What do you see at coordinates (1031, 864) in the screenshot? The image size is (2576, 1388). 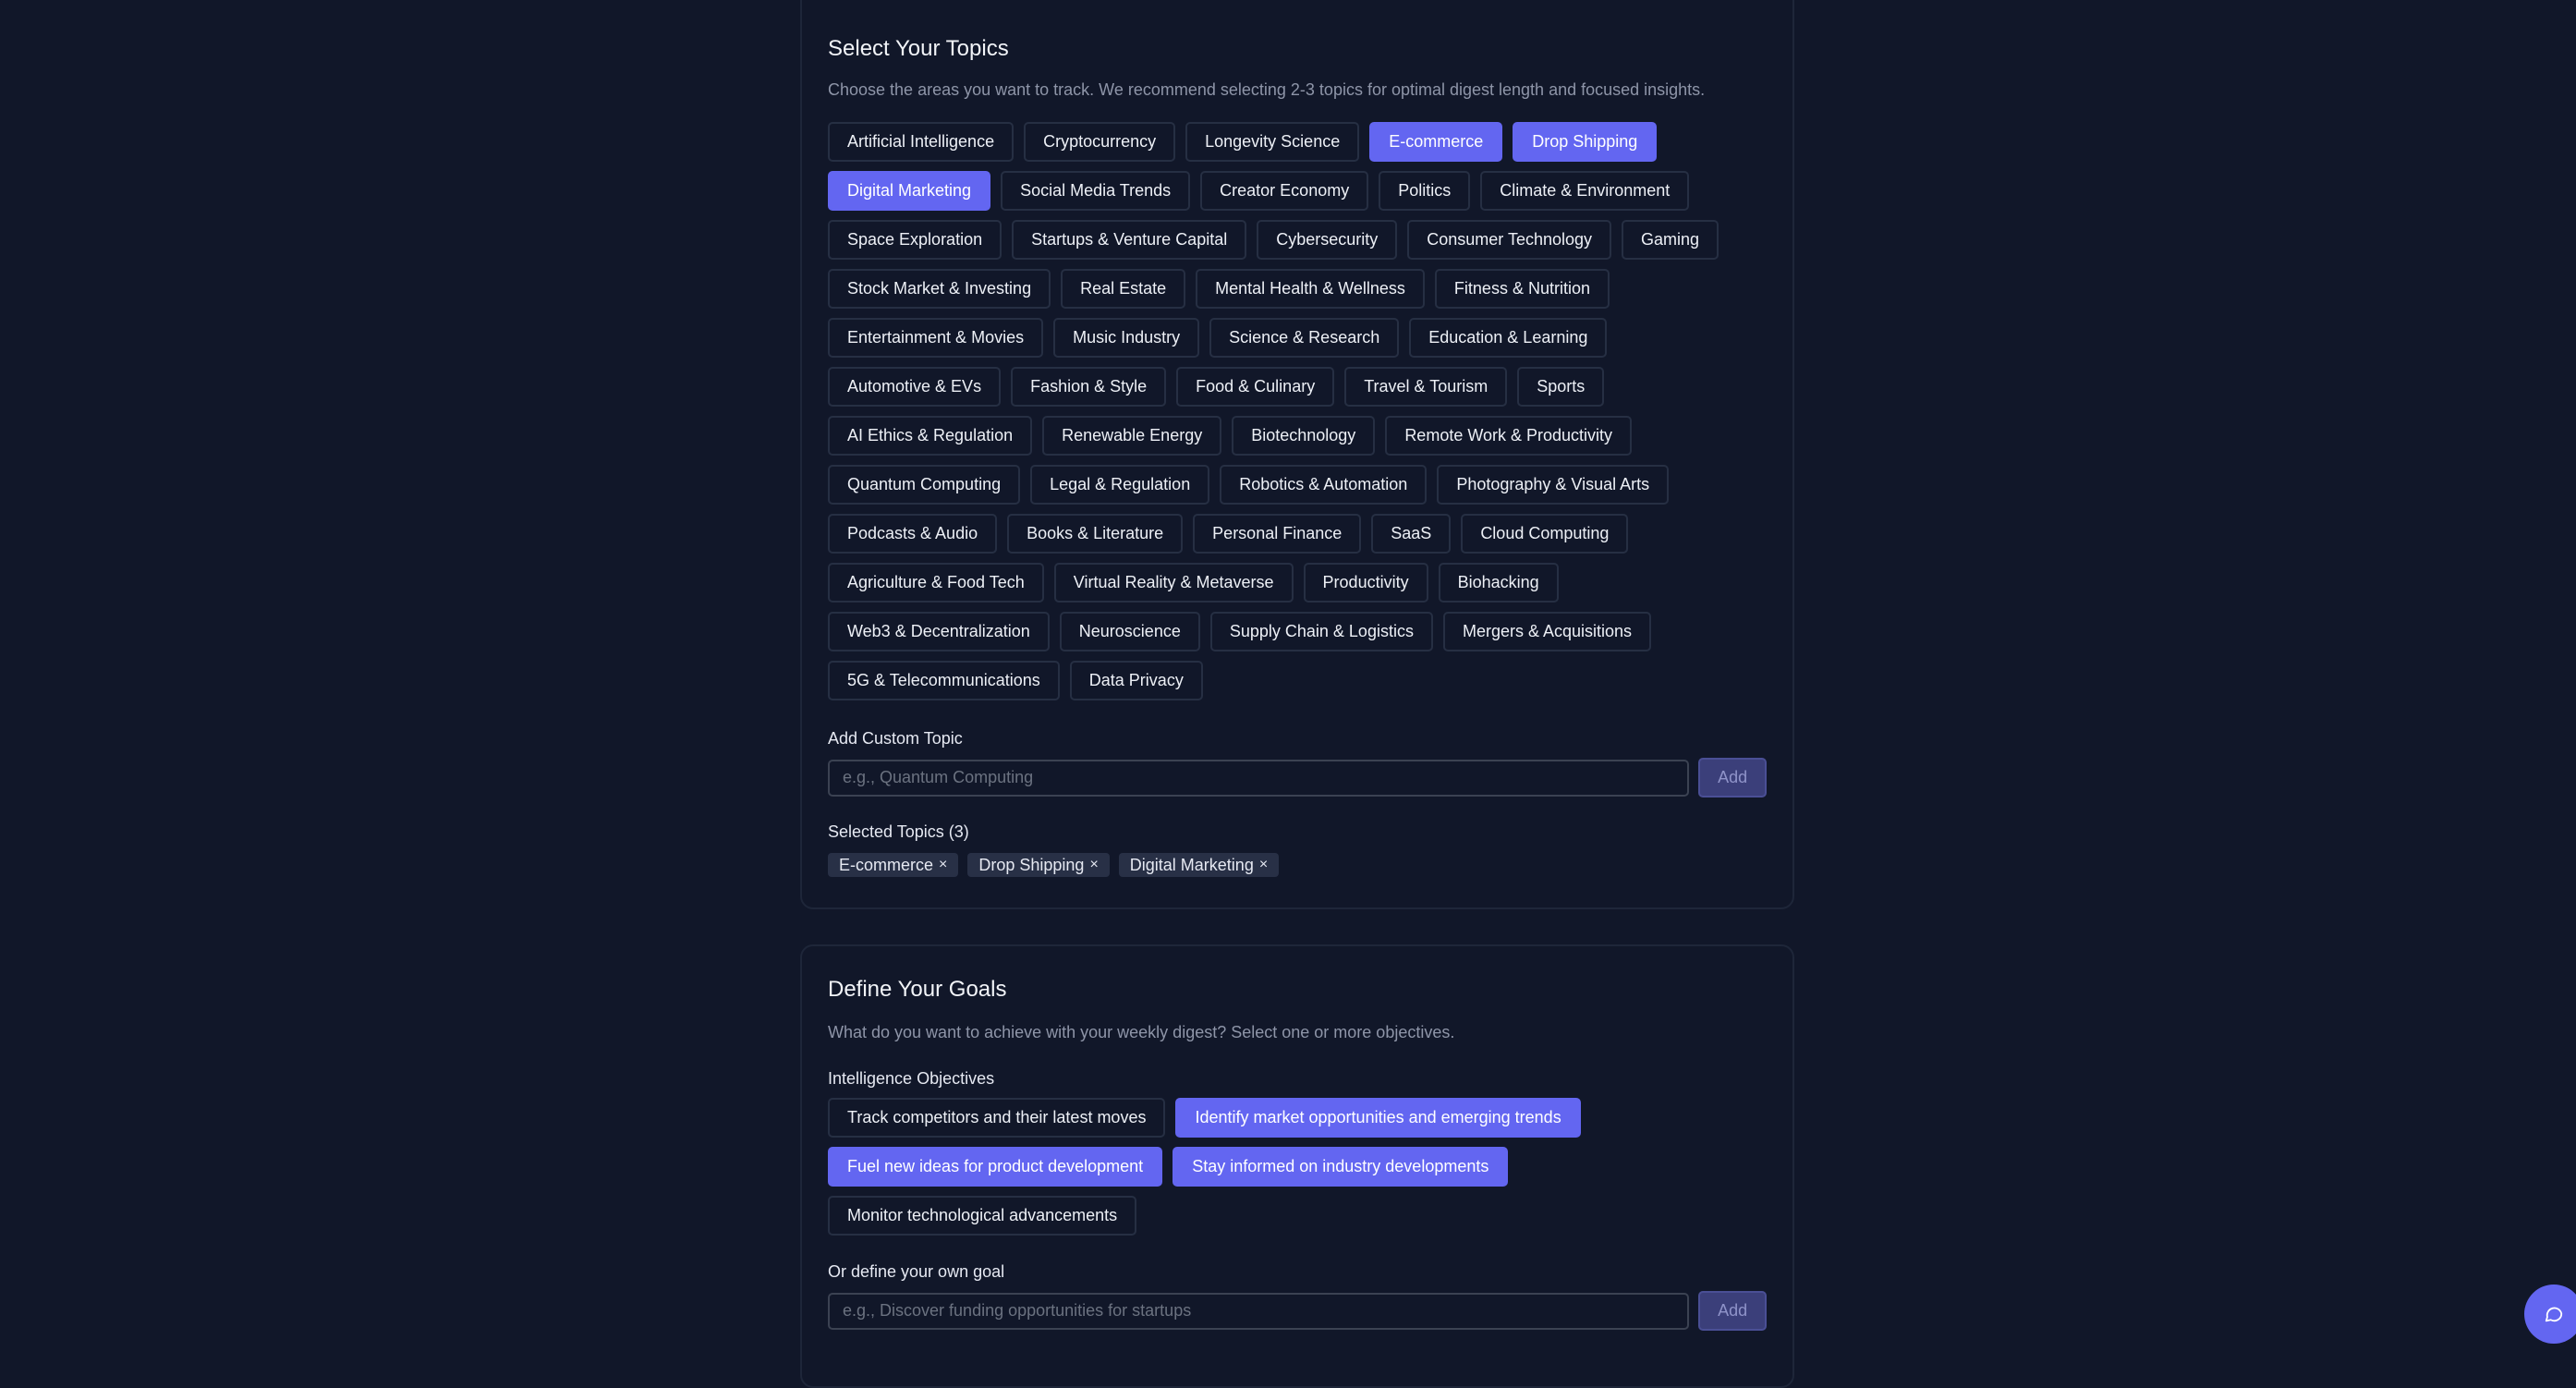 I see `selected-topic-label: Drop Shipping` at bounding box center [1031, 864].